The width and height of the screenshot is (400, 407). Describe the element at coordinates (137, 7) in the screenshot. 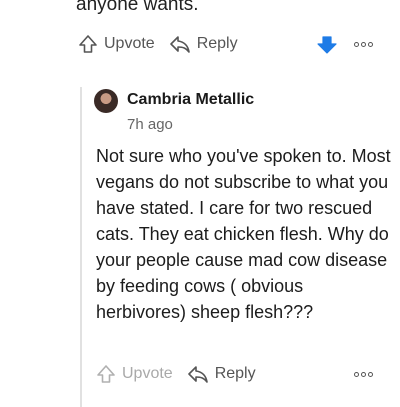

I see `parent-comment-text-tail: anyone wants.` at that location.